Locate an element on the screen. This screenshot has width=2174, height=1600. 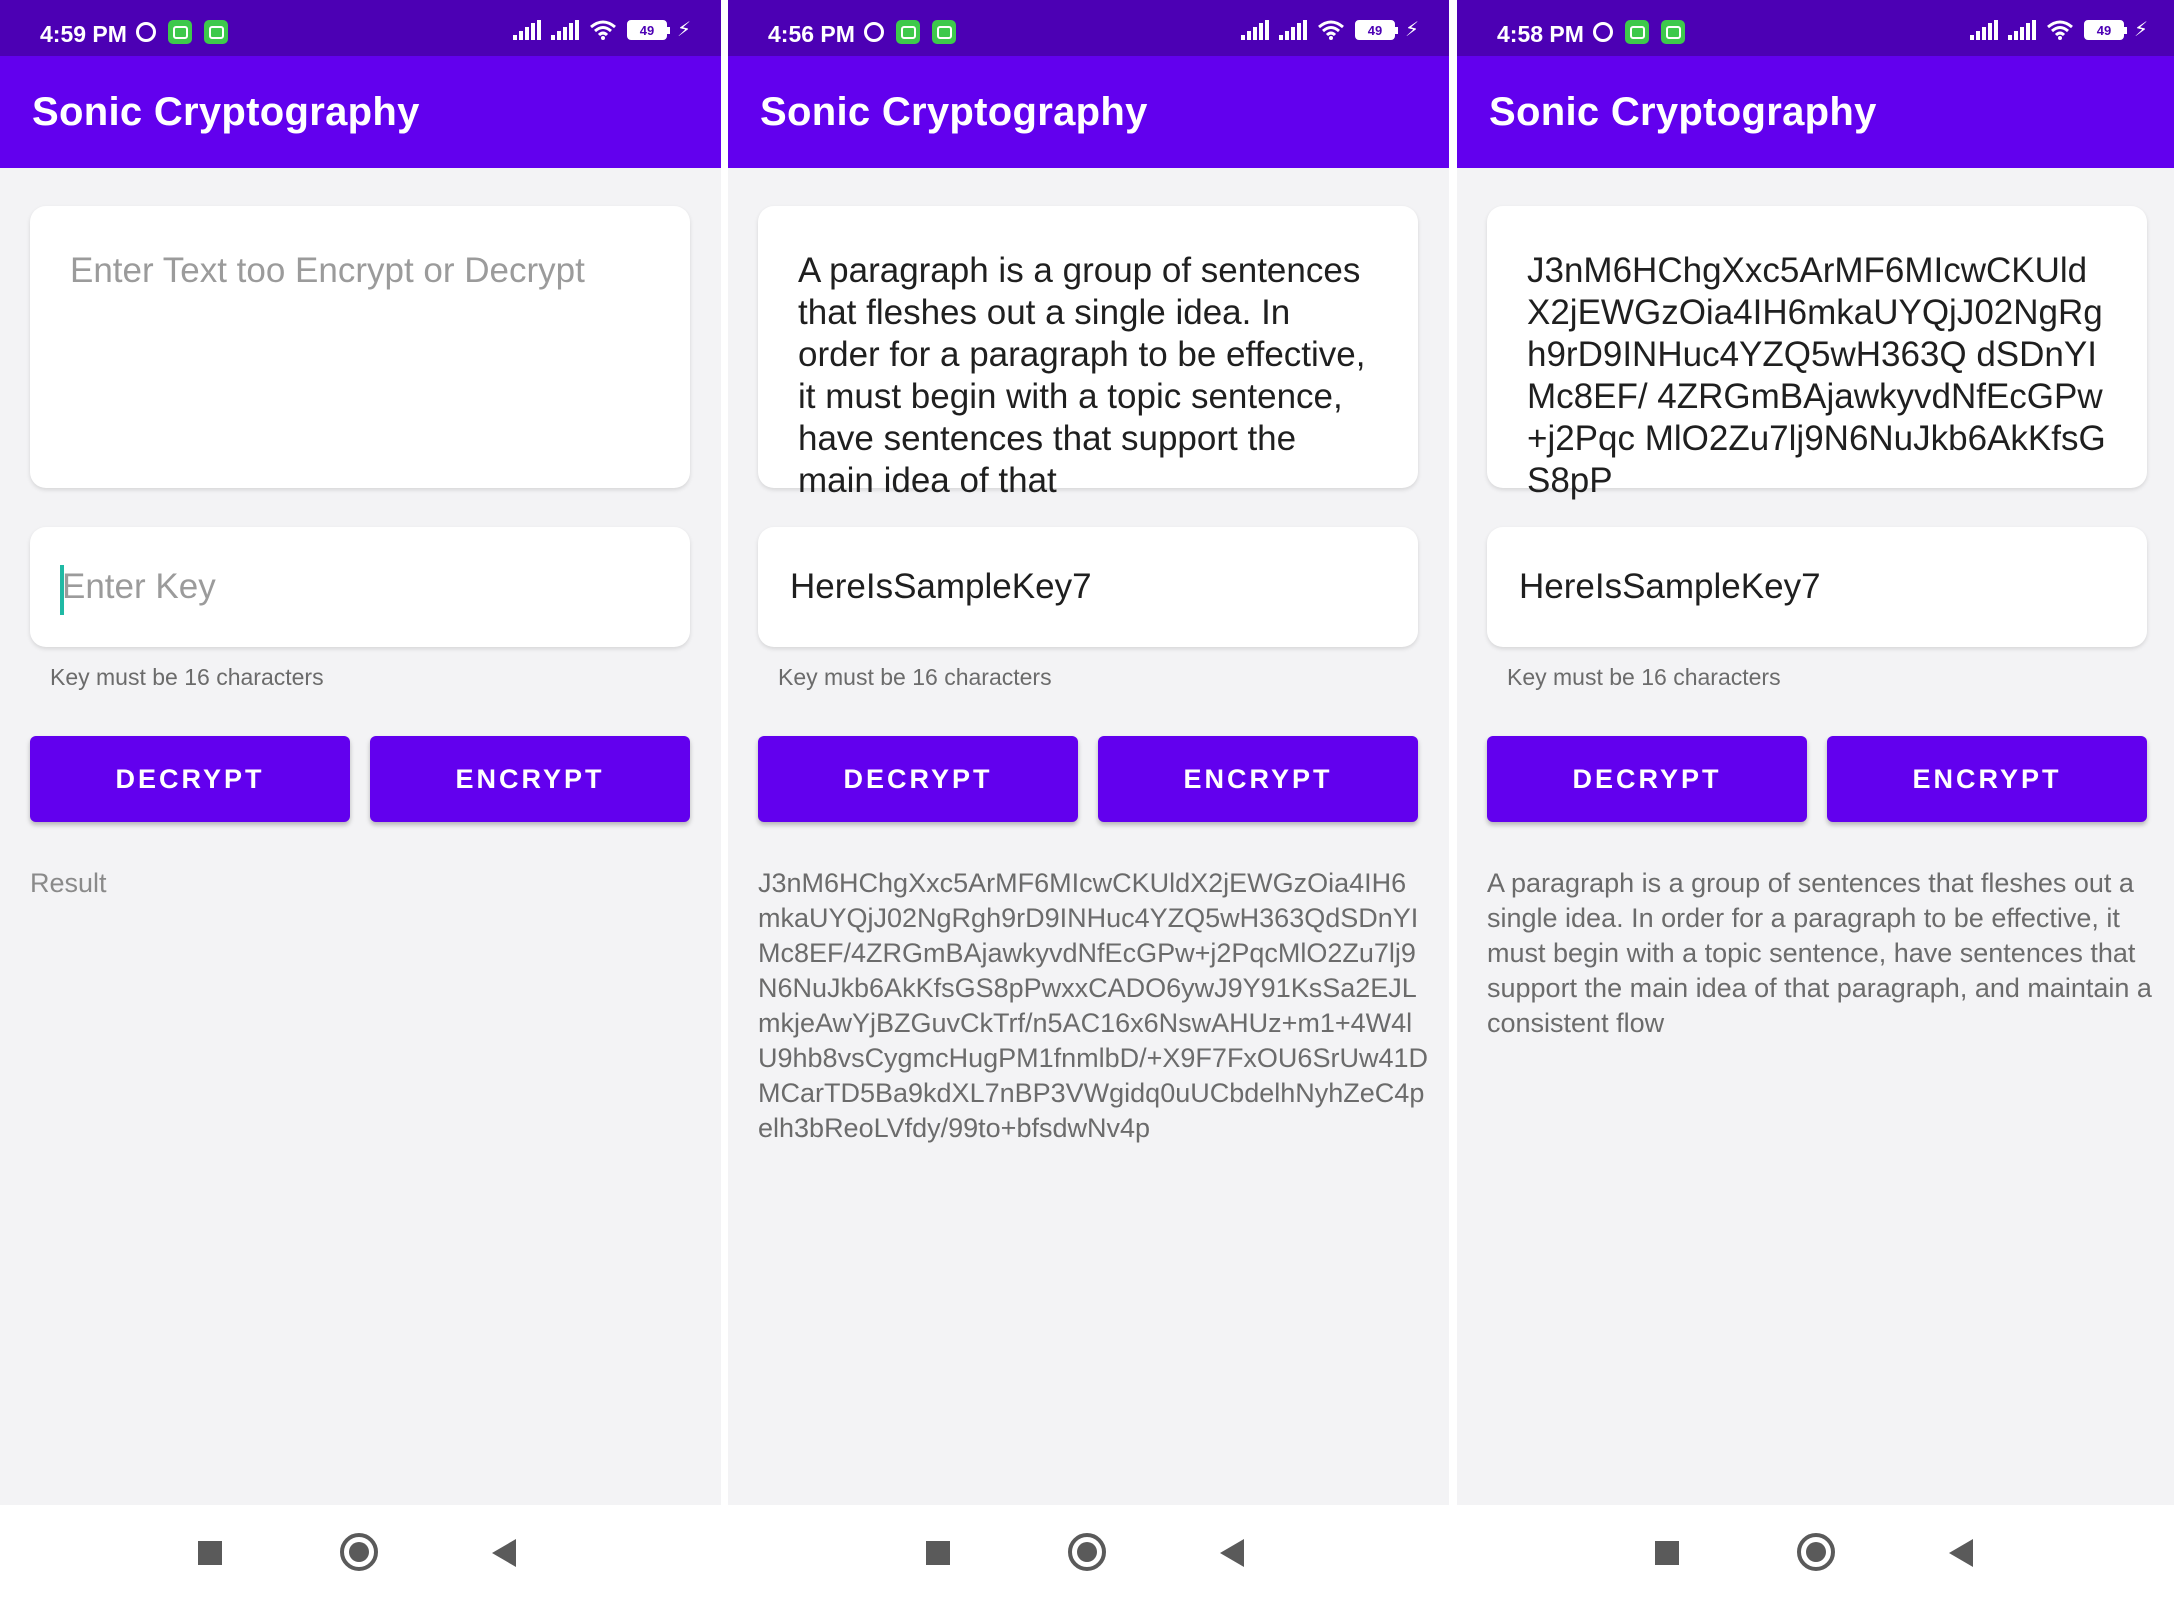
text-cursor is located at coordinates (62, 590).